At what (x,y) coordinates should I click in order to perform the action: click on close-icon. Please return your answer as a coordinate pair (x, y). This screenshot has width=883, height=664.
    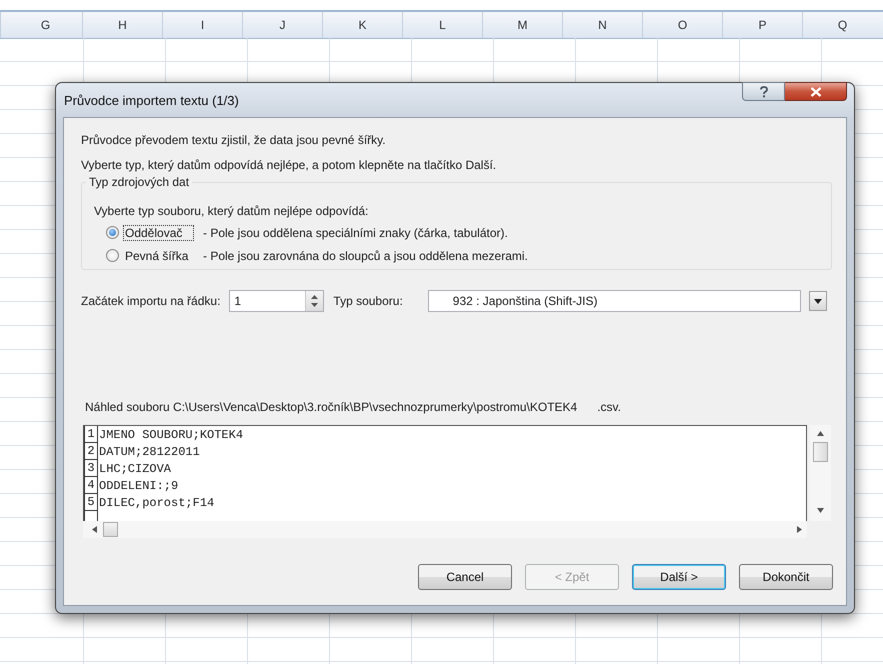
    Looking at the image, I should click on (816, 91).